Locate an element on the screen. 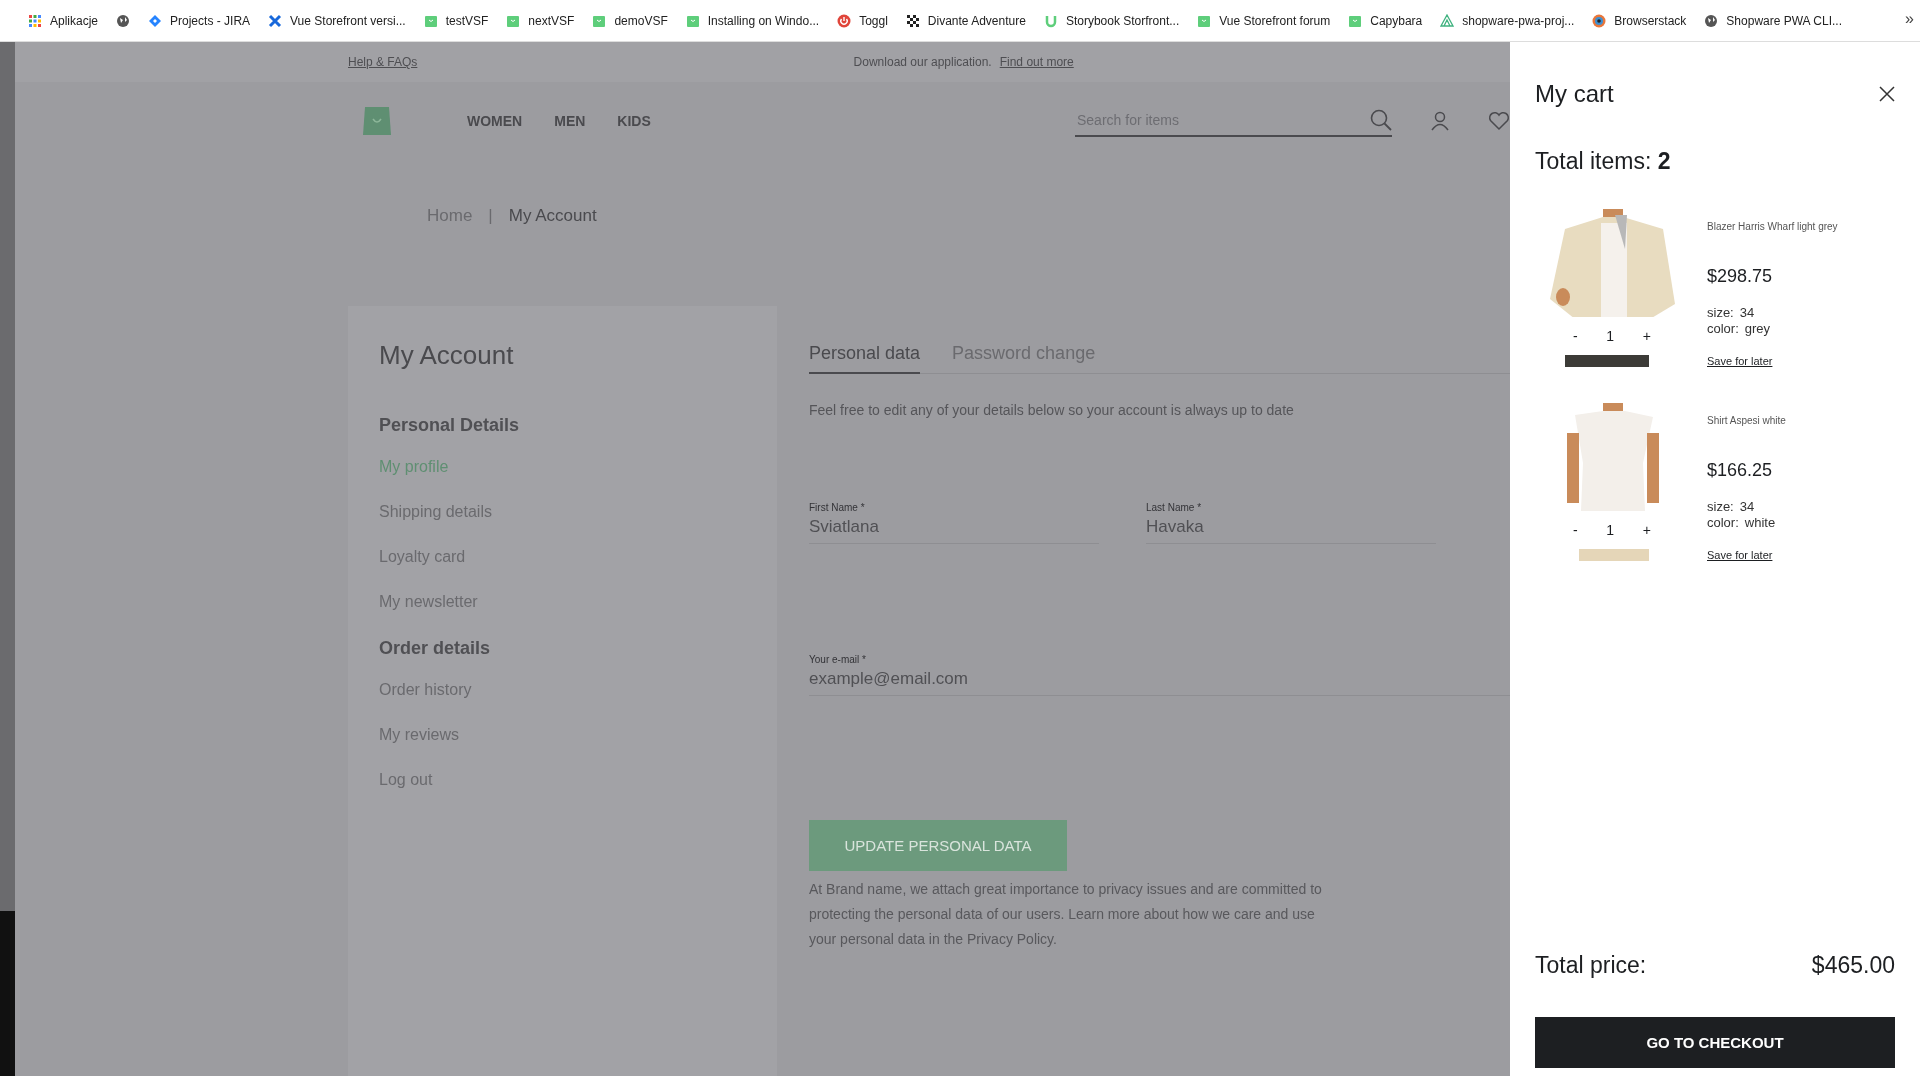  total-price: $465.00 is located at coordinates (1853, 965).